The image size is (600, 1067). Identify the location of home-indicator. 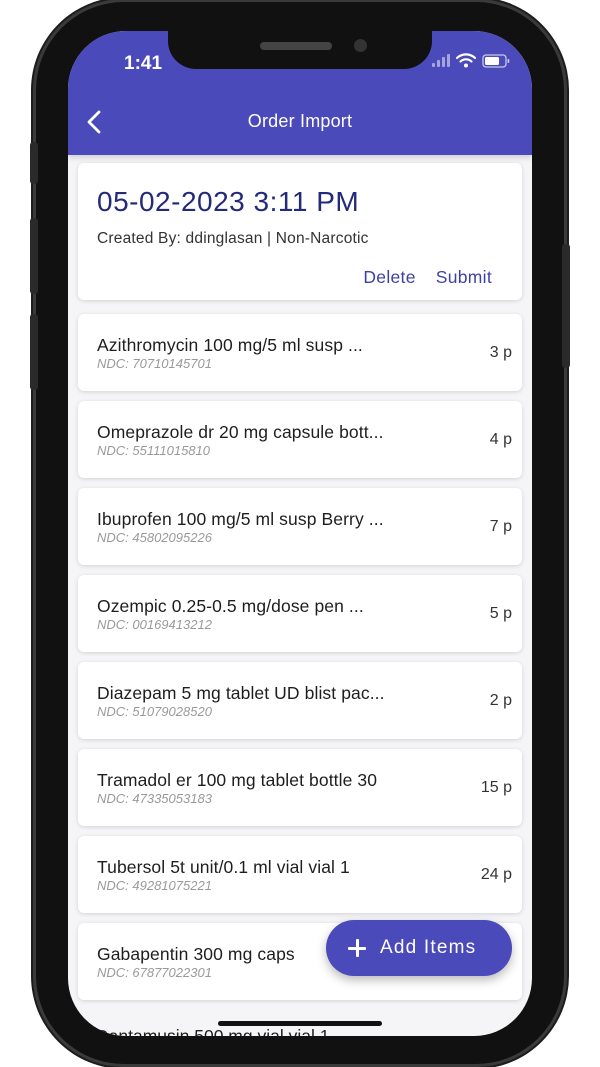
(300, 1023).